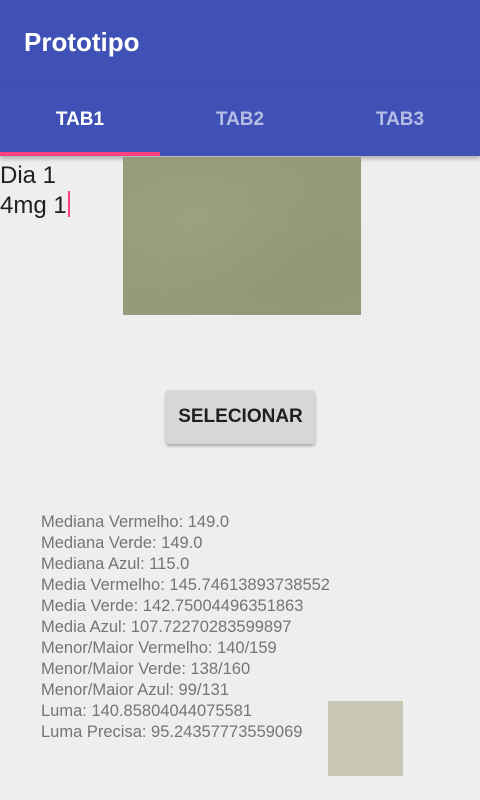 Image resolution: width=480 pixels, height=800 pixels. I want to click on stat-minmax-blue: Menor/Maior Azul: 99/131, so click(135, 690).